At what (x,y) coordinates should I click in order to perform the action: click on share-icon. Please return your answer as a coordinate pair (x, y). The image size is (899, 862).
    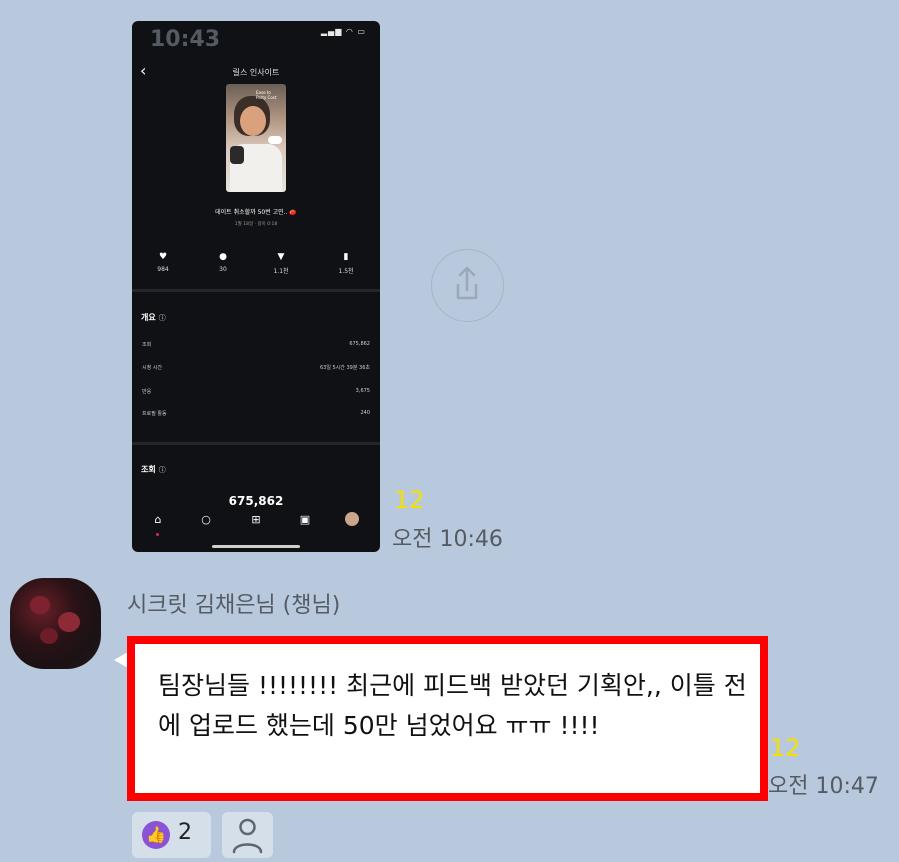
    Looking at the image, I should click on (467, 283).